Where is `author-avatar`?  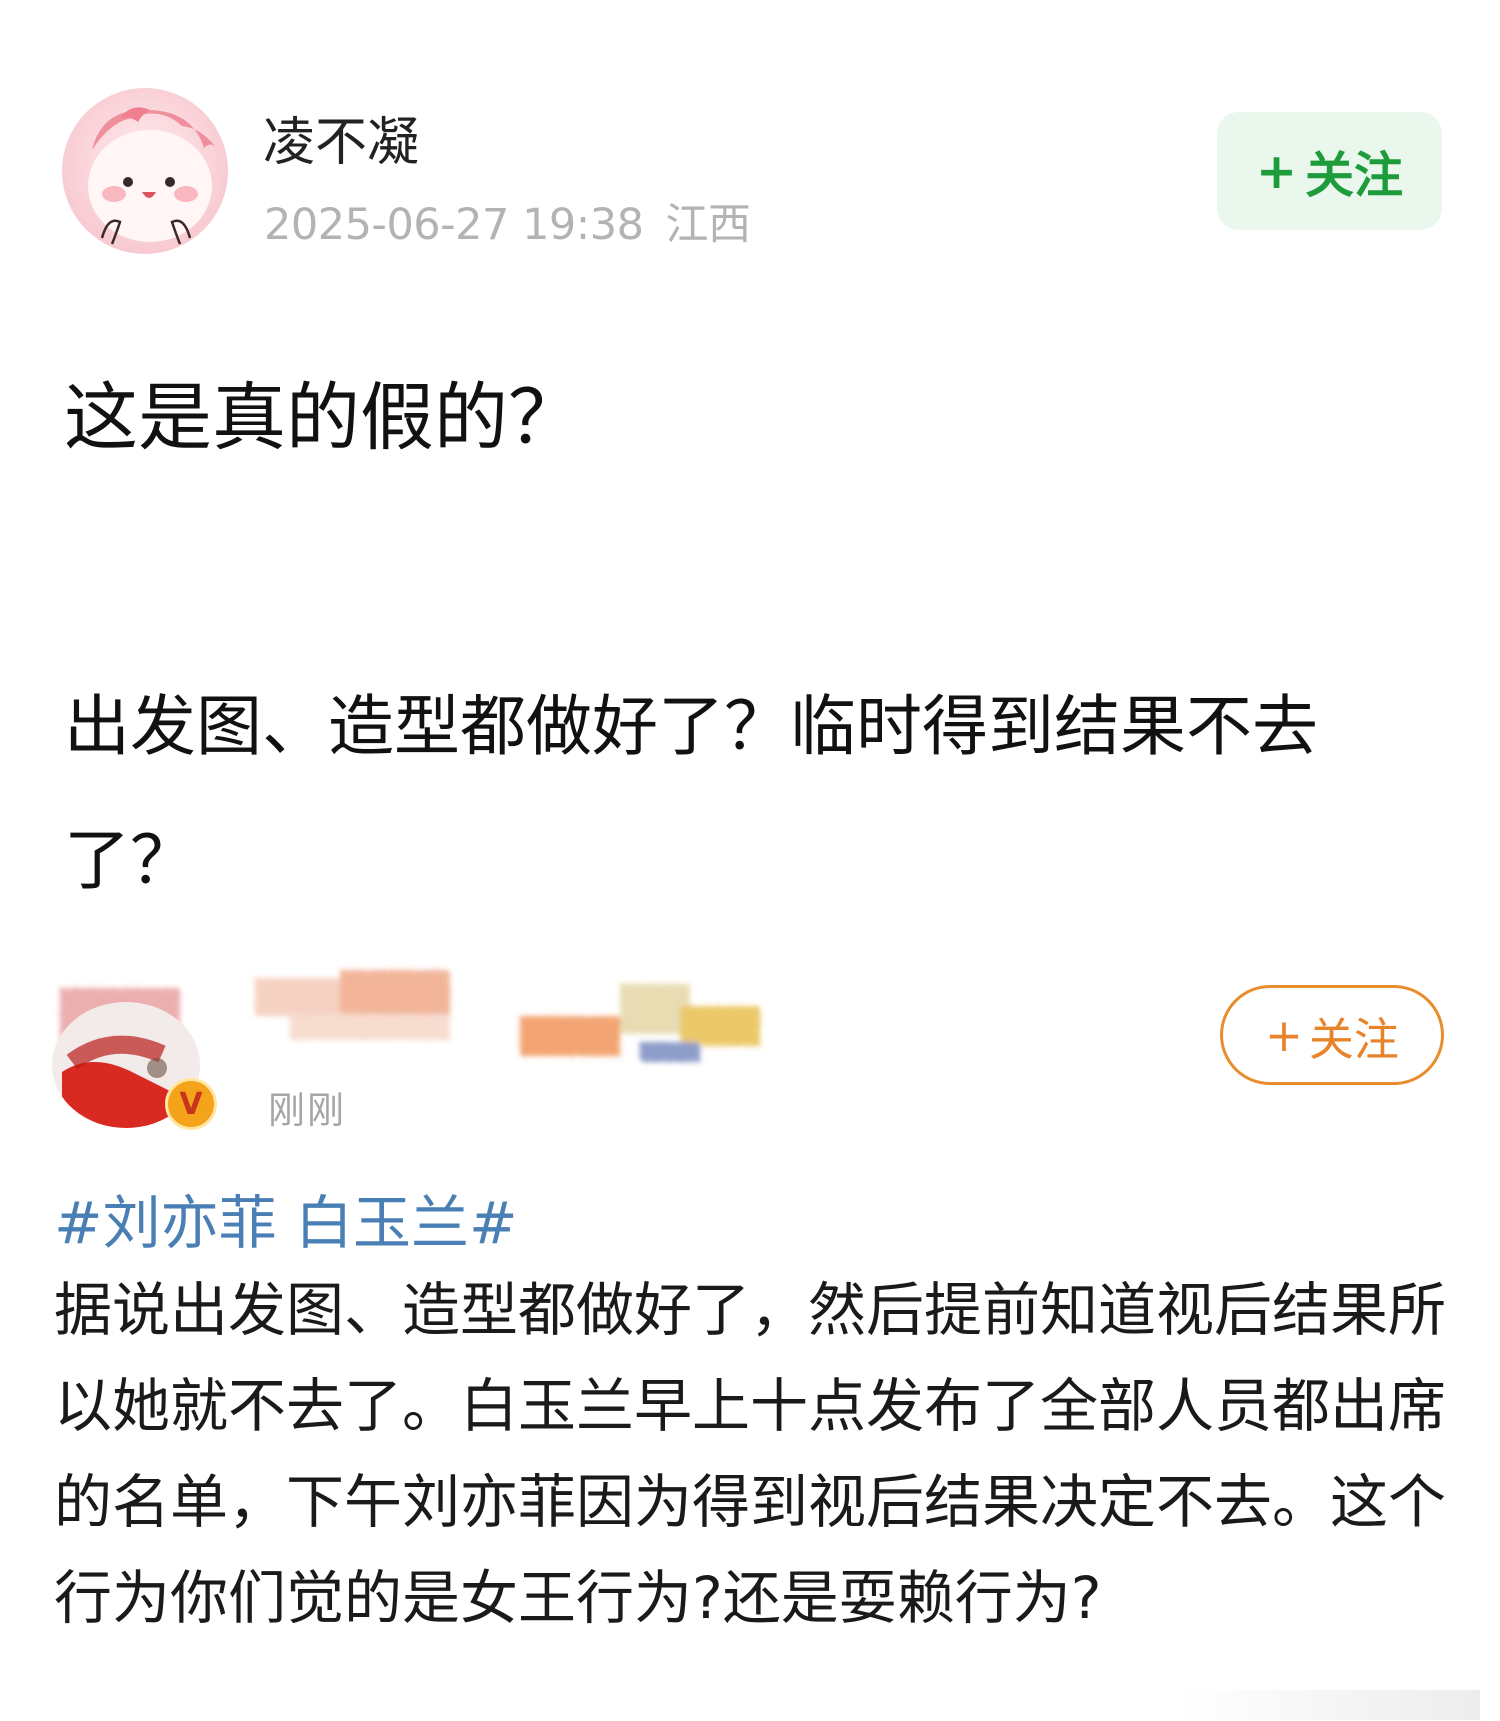
author-avatar is located at coordinates (145, 171).